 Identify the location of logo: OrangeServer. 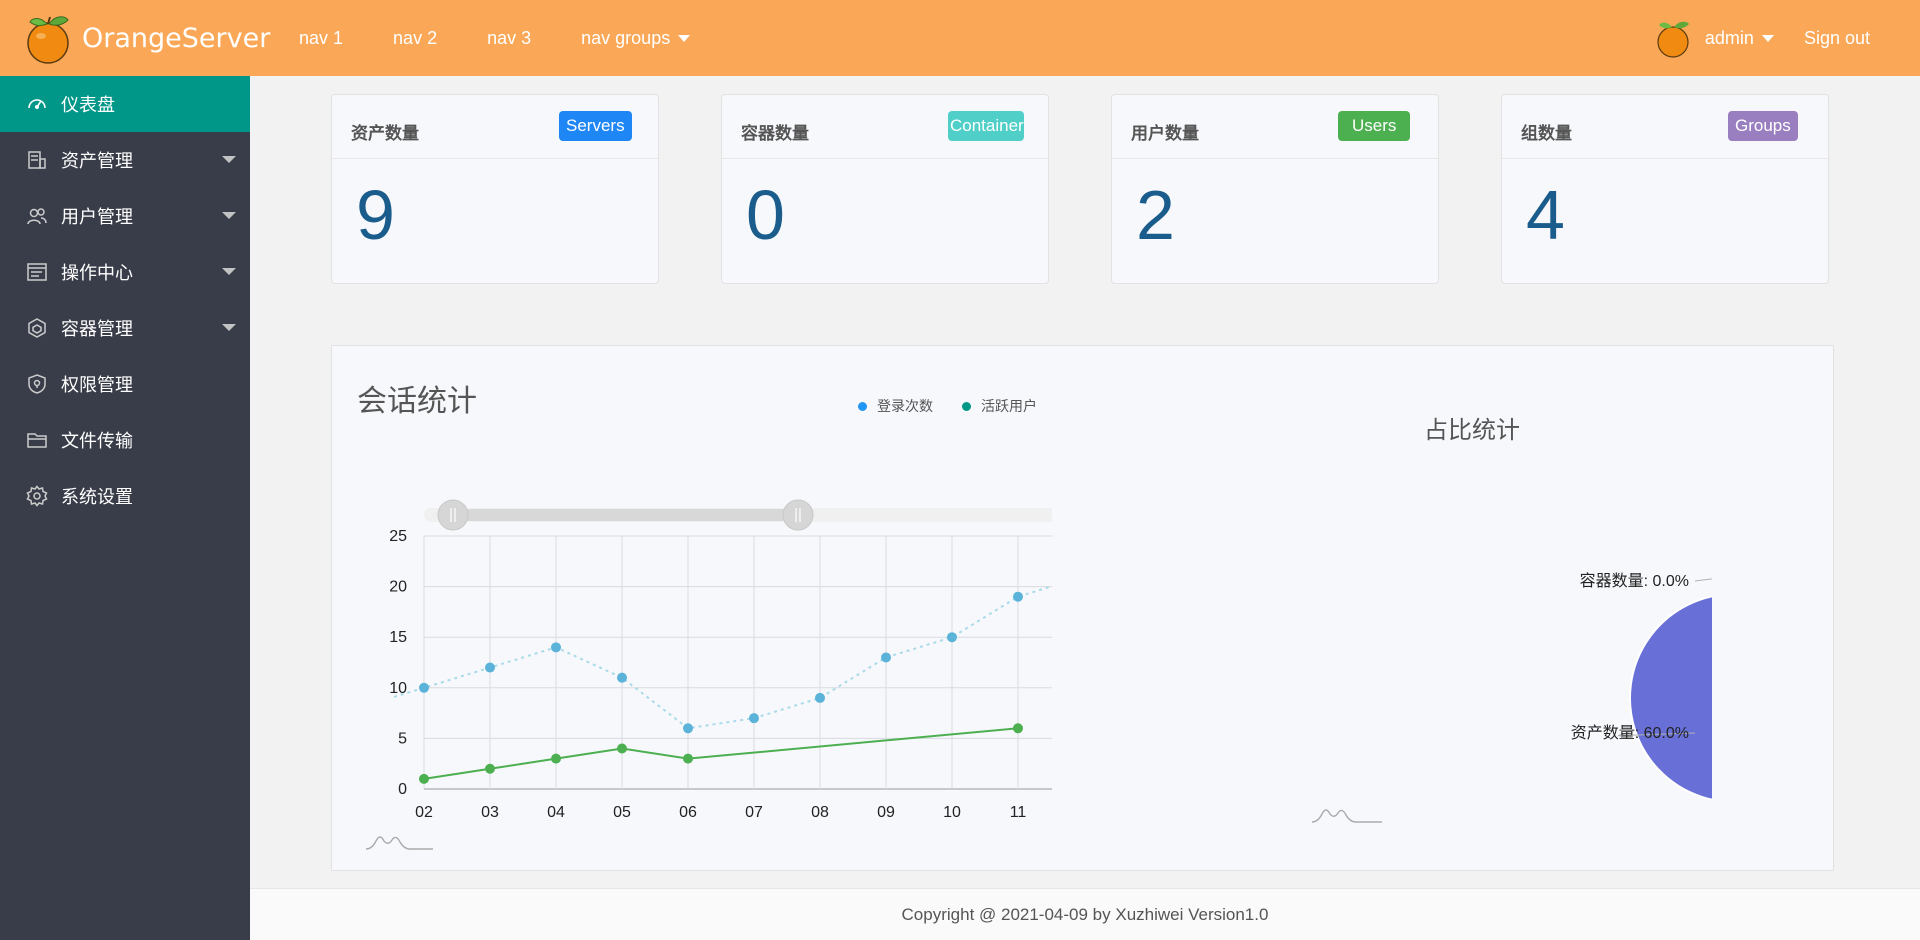
(146, 38).